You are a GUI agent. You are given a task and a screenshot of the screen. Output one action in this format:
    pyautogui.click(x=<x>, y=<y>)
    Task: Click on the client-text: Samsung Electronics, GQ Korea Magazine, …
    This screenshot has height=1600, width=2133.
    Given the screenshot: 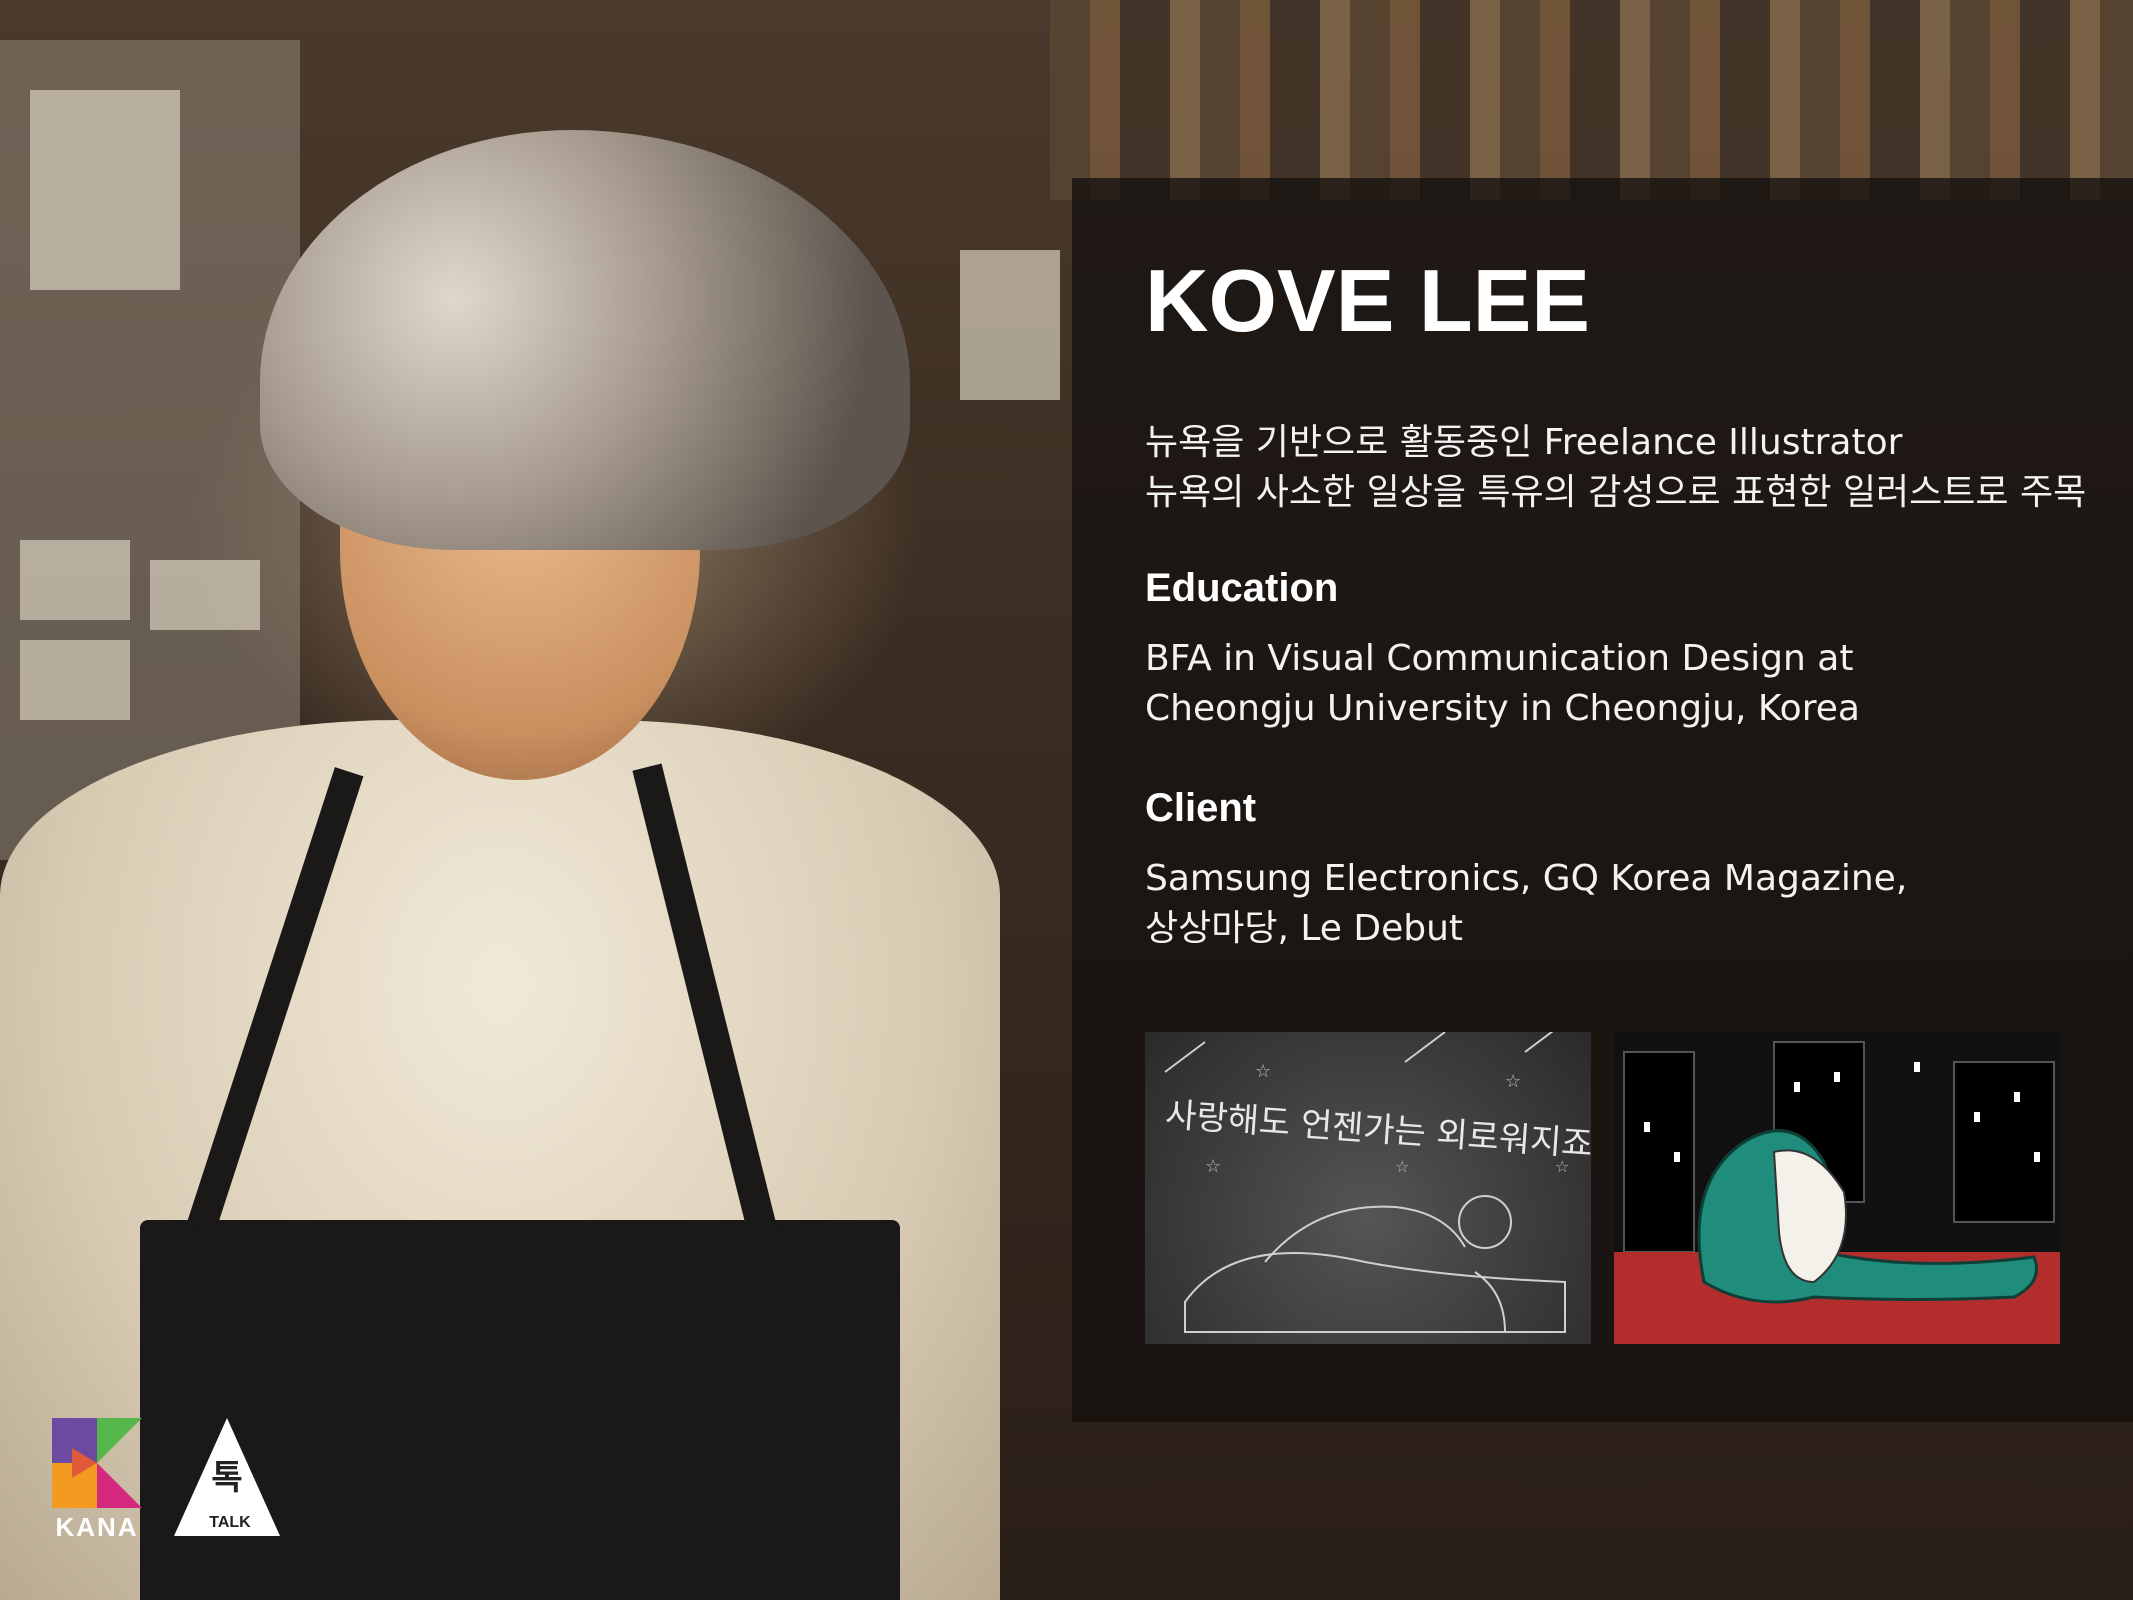 What is the action you would take?
    pyautogui.click(x=1620, y=904)
    